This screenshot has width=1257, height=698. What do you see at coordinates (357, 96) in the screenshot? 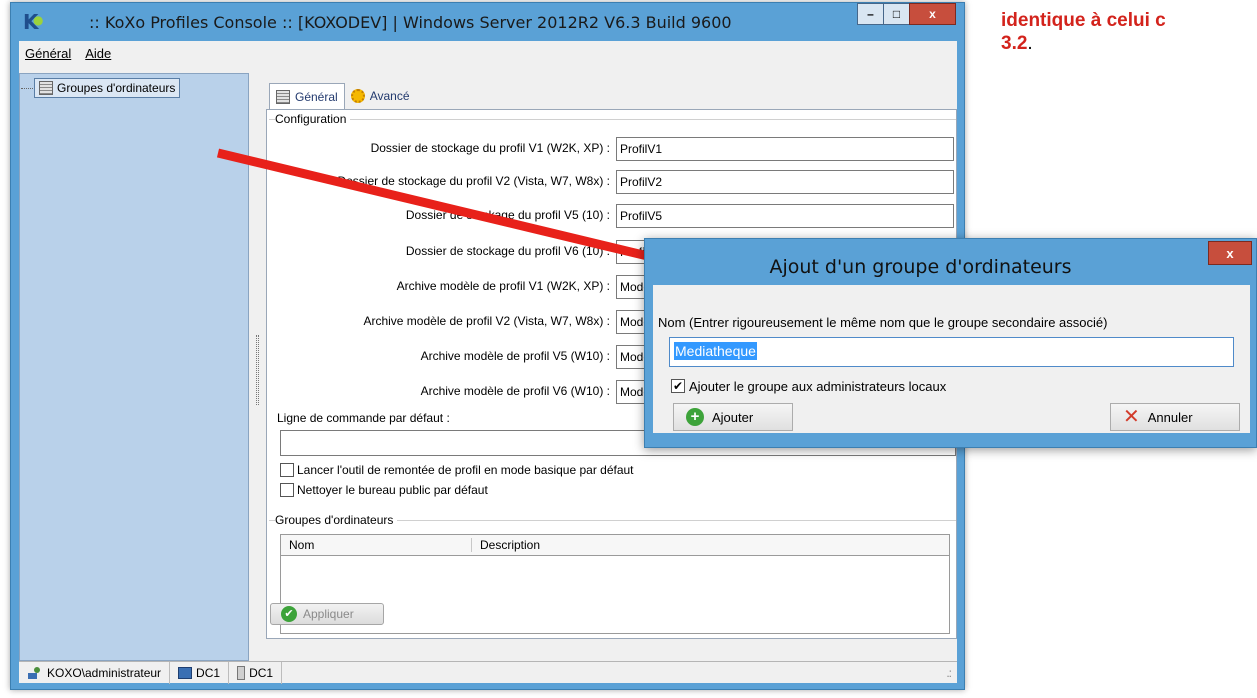
I see `gear-icon` at bounding box center [357, 96].